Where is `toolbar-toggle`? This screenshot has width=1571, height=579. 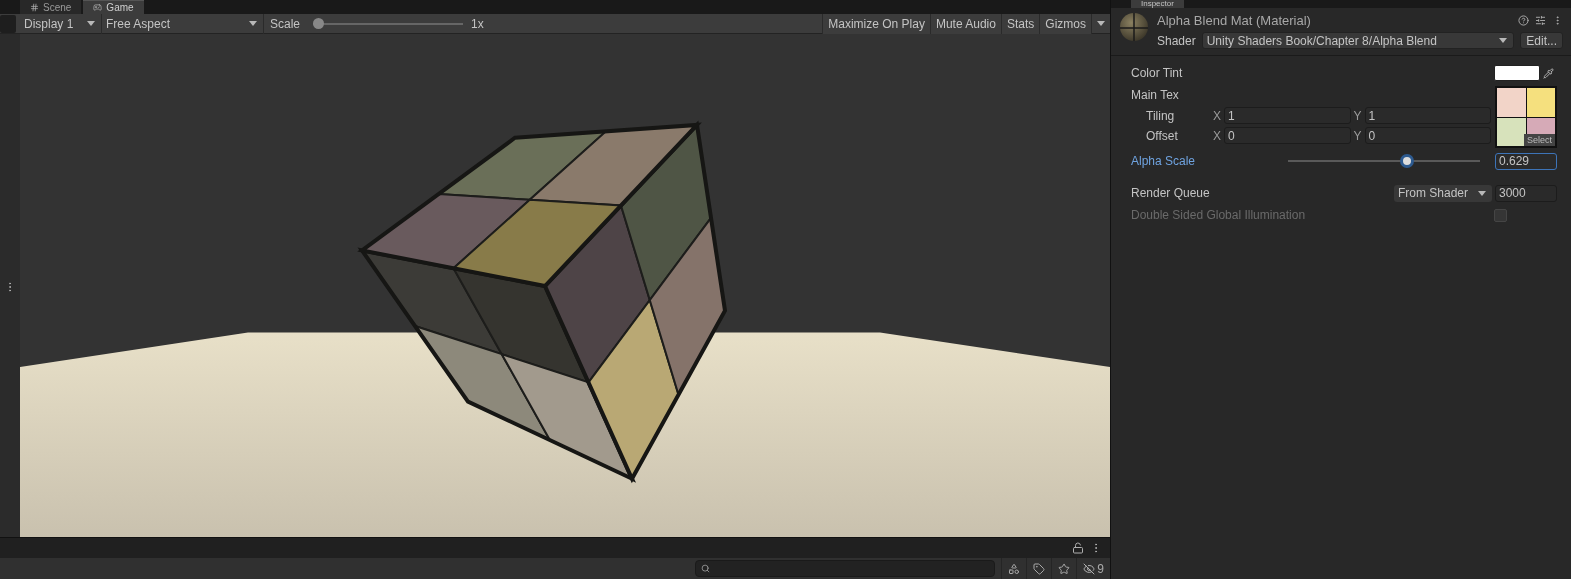 toolbar-toggle is located at coordinates (8, 23).